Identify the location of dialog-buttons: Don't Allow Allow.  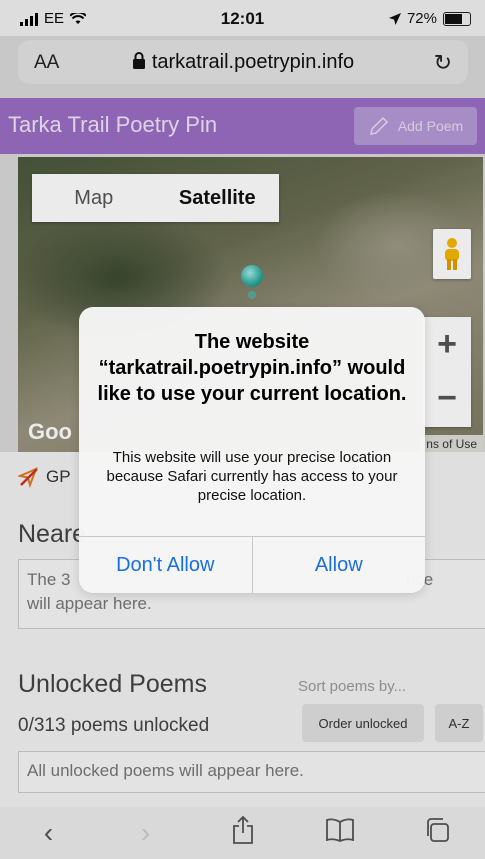
(252, 564).